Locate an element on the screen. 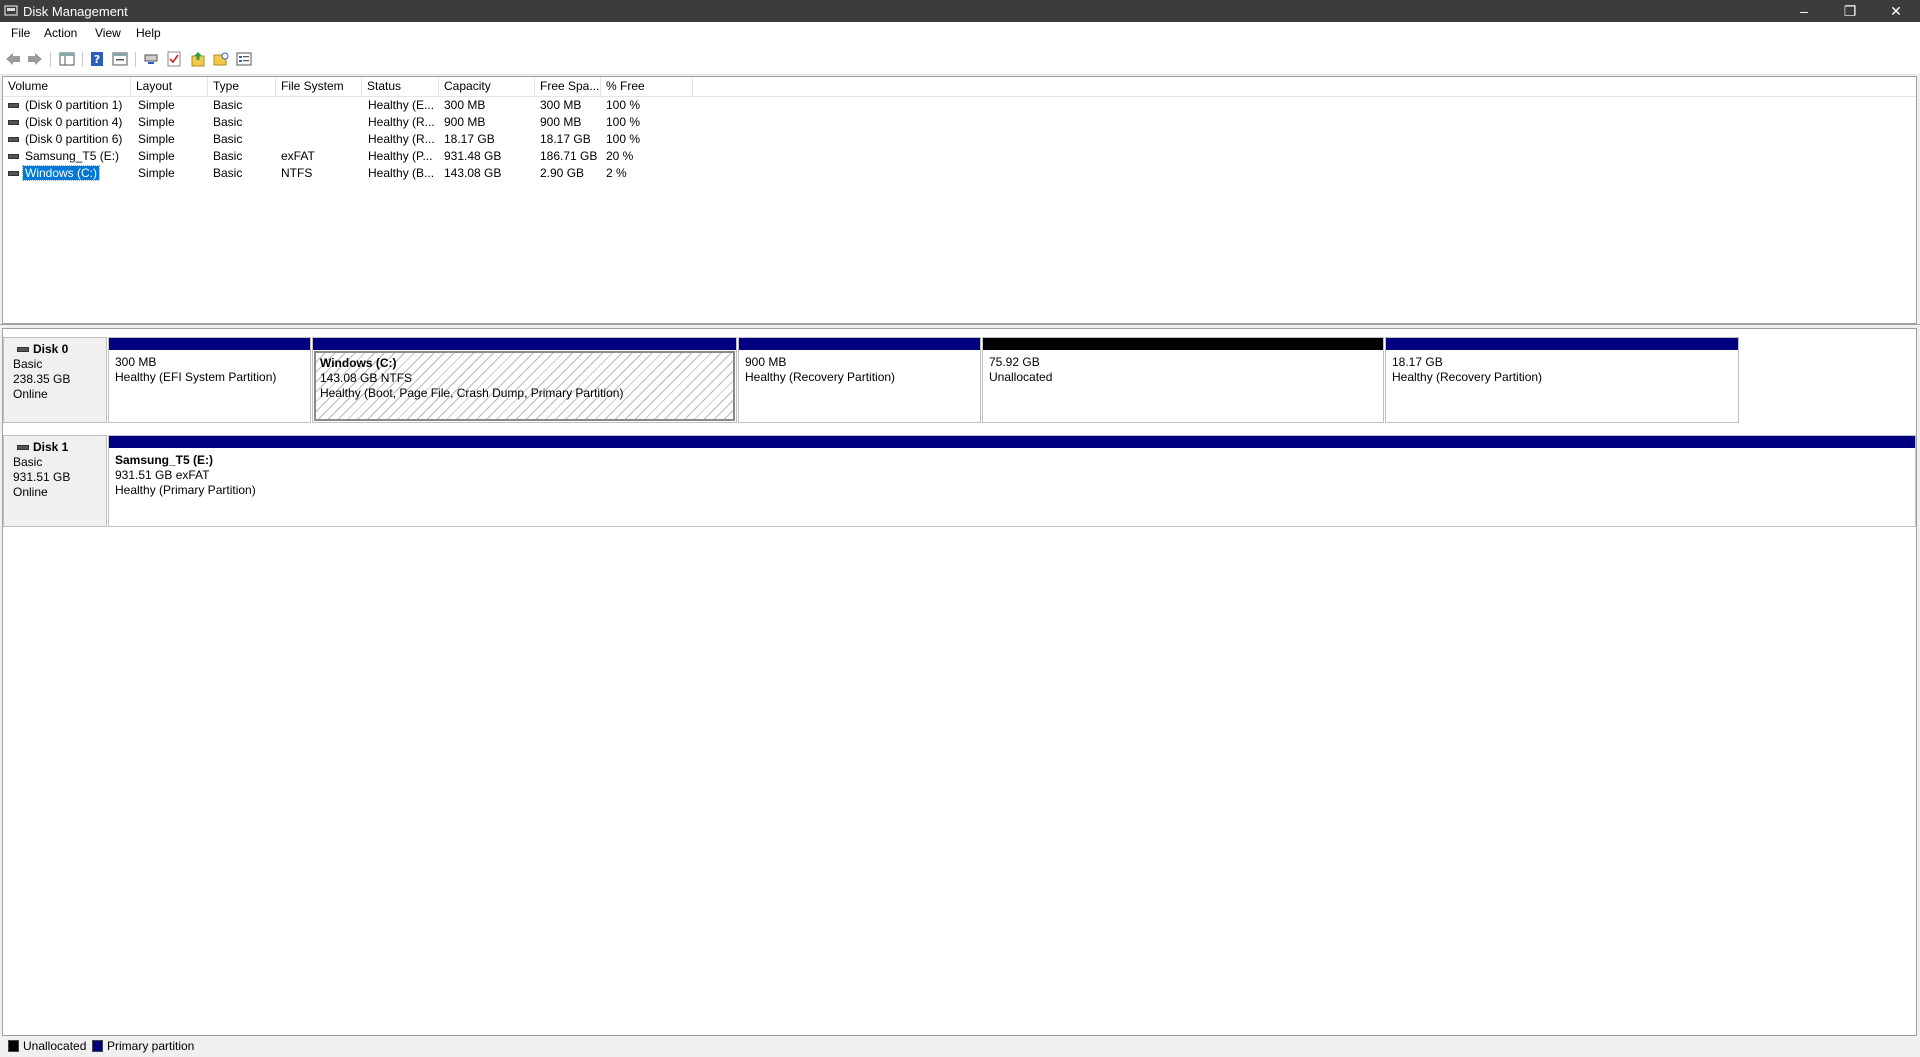 Image resolution: width=1920 pixels, height=1057 pixels. partition-size: 931.51 GB exFAT is located at coordinates (162, 475).